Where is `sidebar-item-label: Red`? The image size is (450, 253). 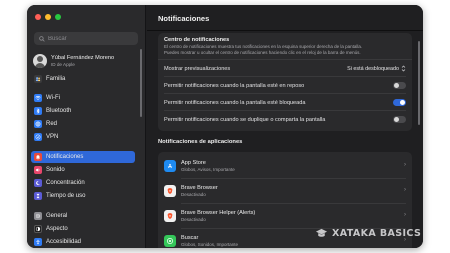
sidebar-item-label: Red is located at coordinates (52, 124).